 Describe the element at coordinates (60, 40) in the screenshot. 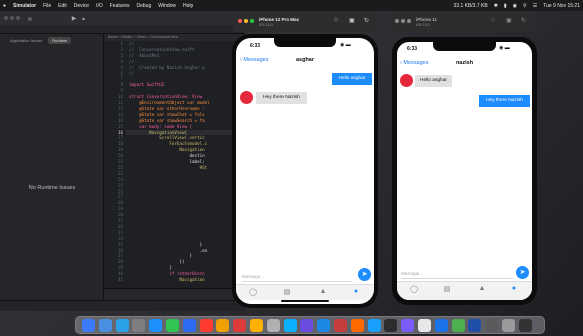

I see `tab-runtime: Runtime` at that location.